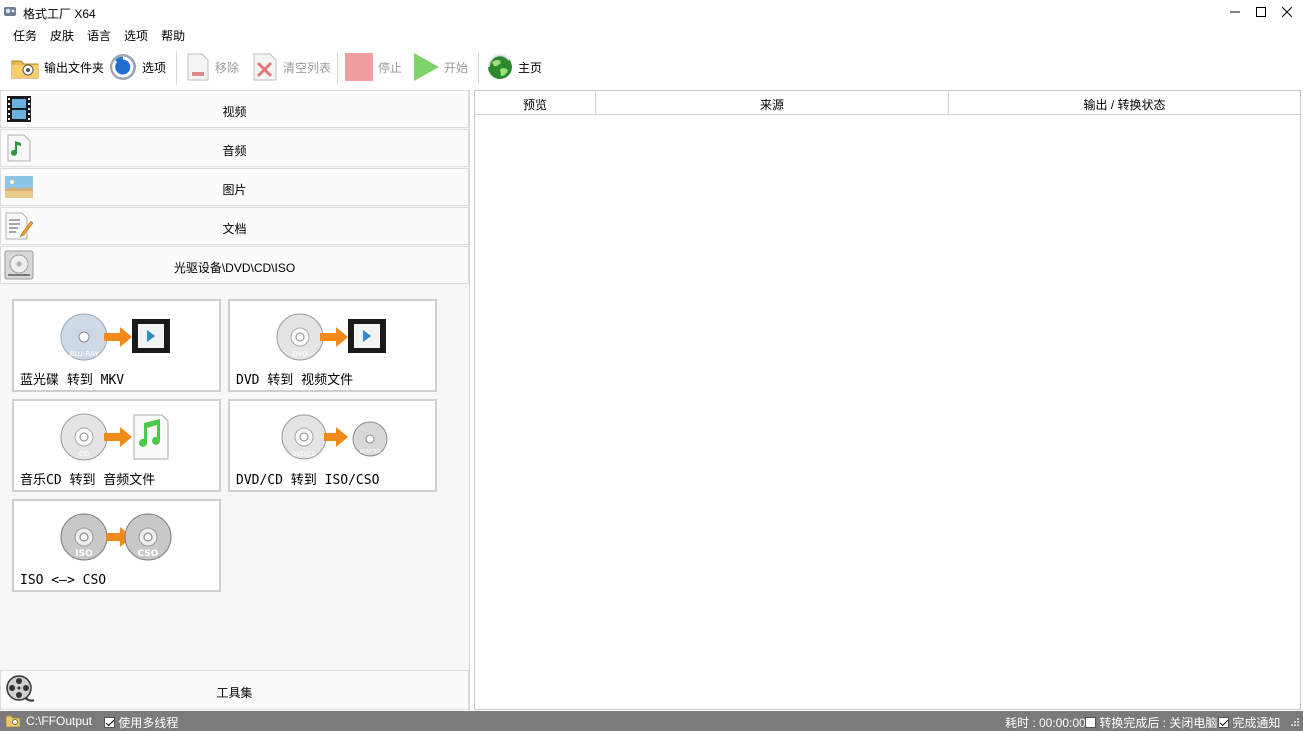  I want to click on svg-text: CSO, so click(148, 554).